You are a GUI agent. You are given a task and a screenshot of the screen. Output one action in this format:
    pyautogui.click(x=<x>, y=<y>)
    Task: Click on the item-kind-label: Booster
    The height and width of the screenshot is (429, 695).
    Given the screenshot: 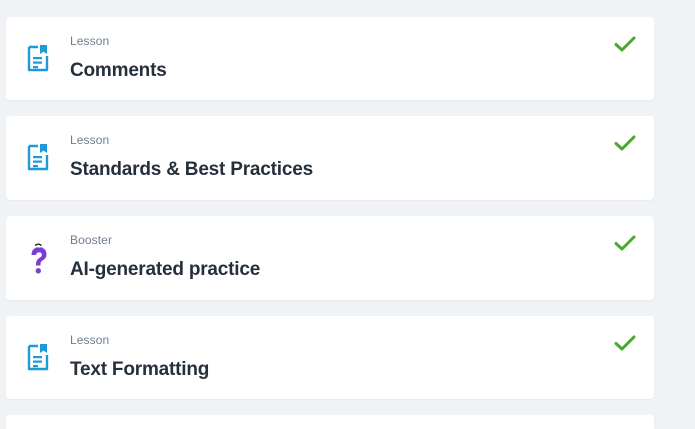 What is the action you would take?
    pyautogui.click(x=91, y=240)
    